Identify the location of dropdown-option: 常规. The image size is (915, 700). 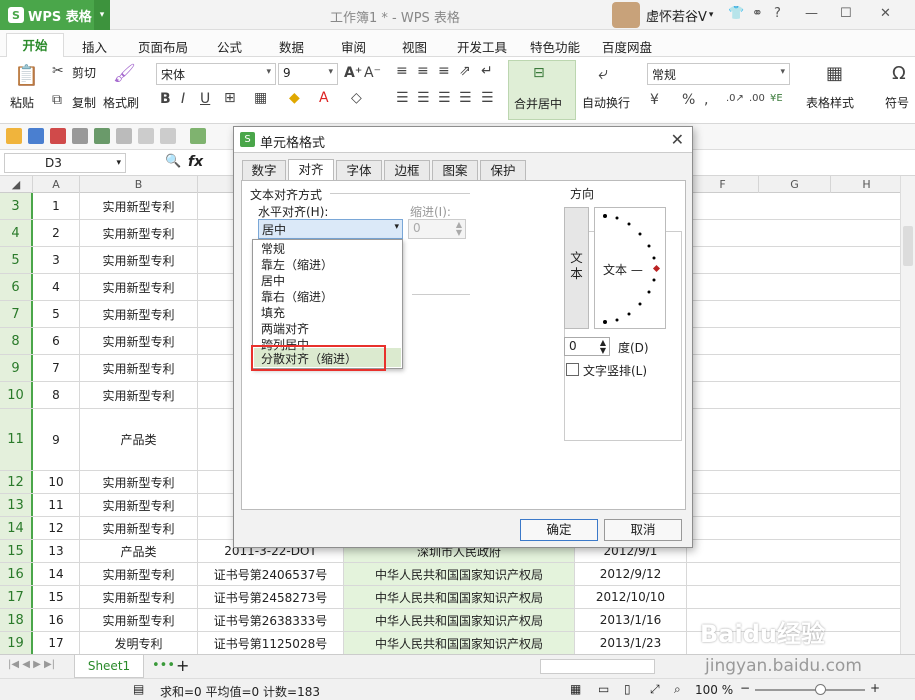
(273, 248).